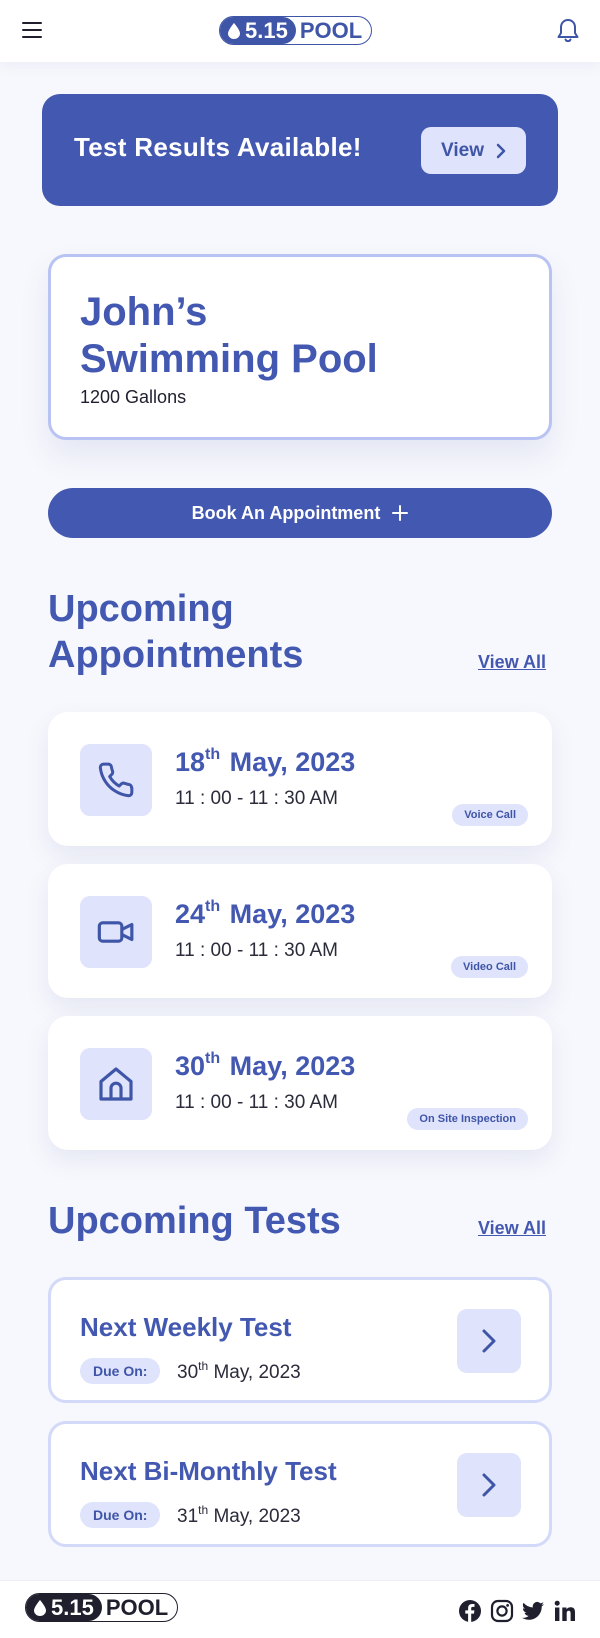 The image size is (600, 1638). I want to click on book-appointment-label: Book An Appointment, so click(286, 512).